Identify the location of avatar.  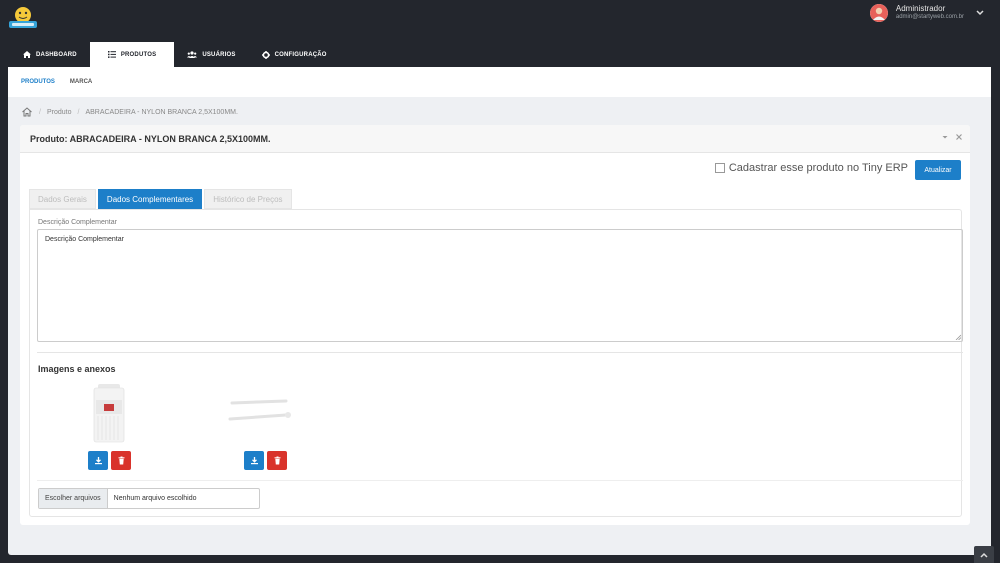
(878, 13).